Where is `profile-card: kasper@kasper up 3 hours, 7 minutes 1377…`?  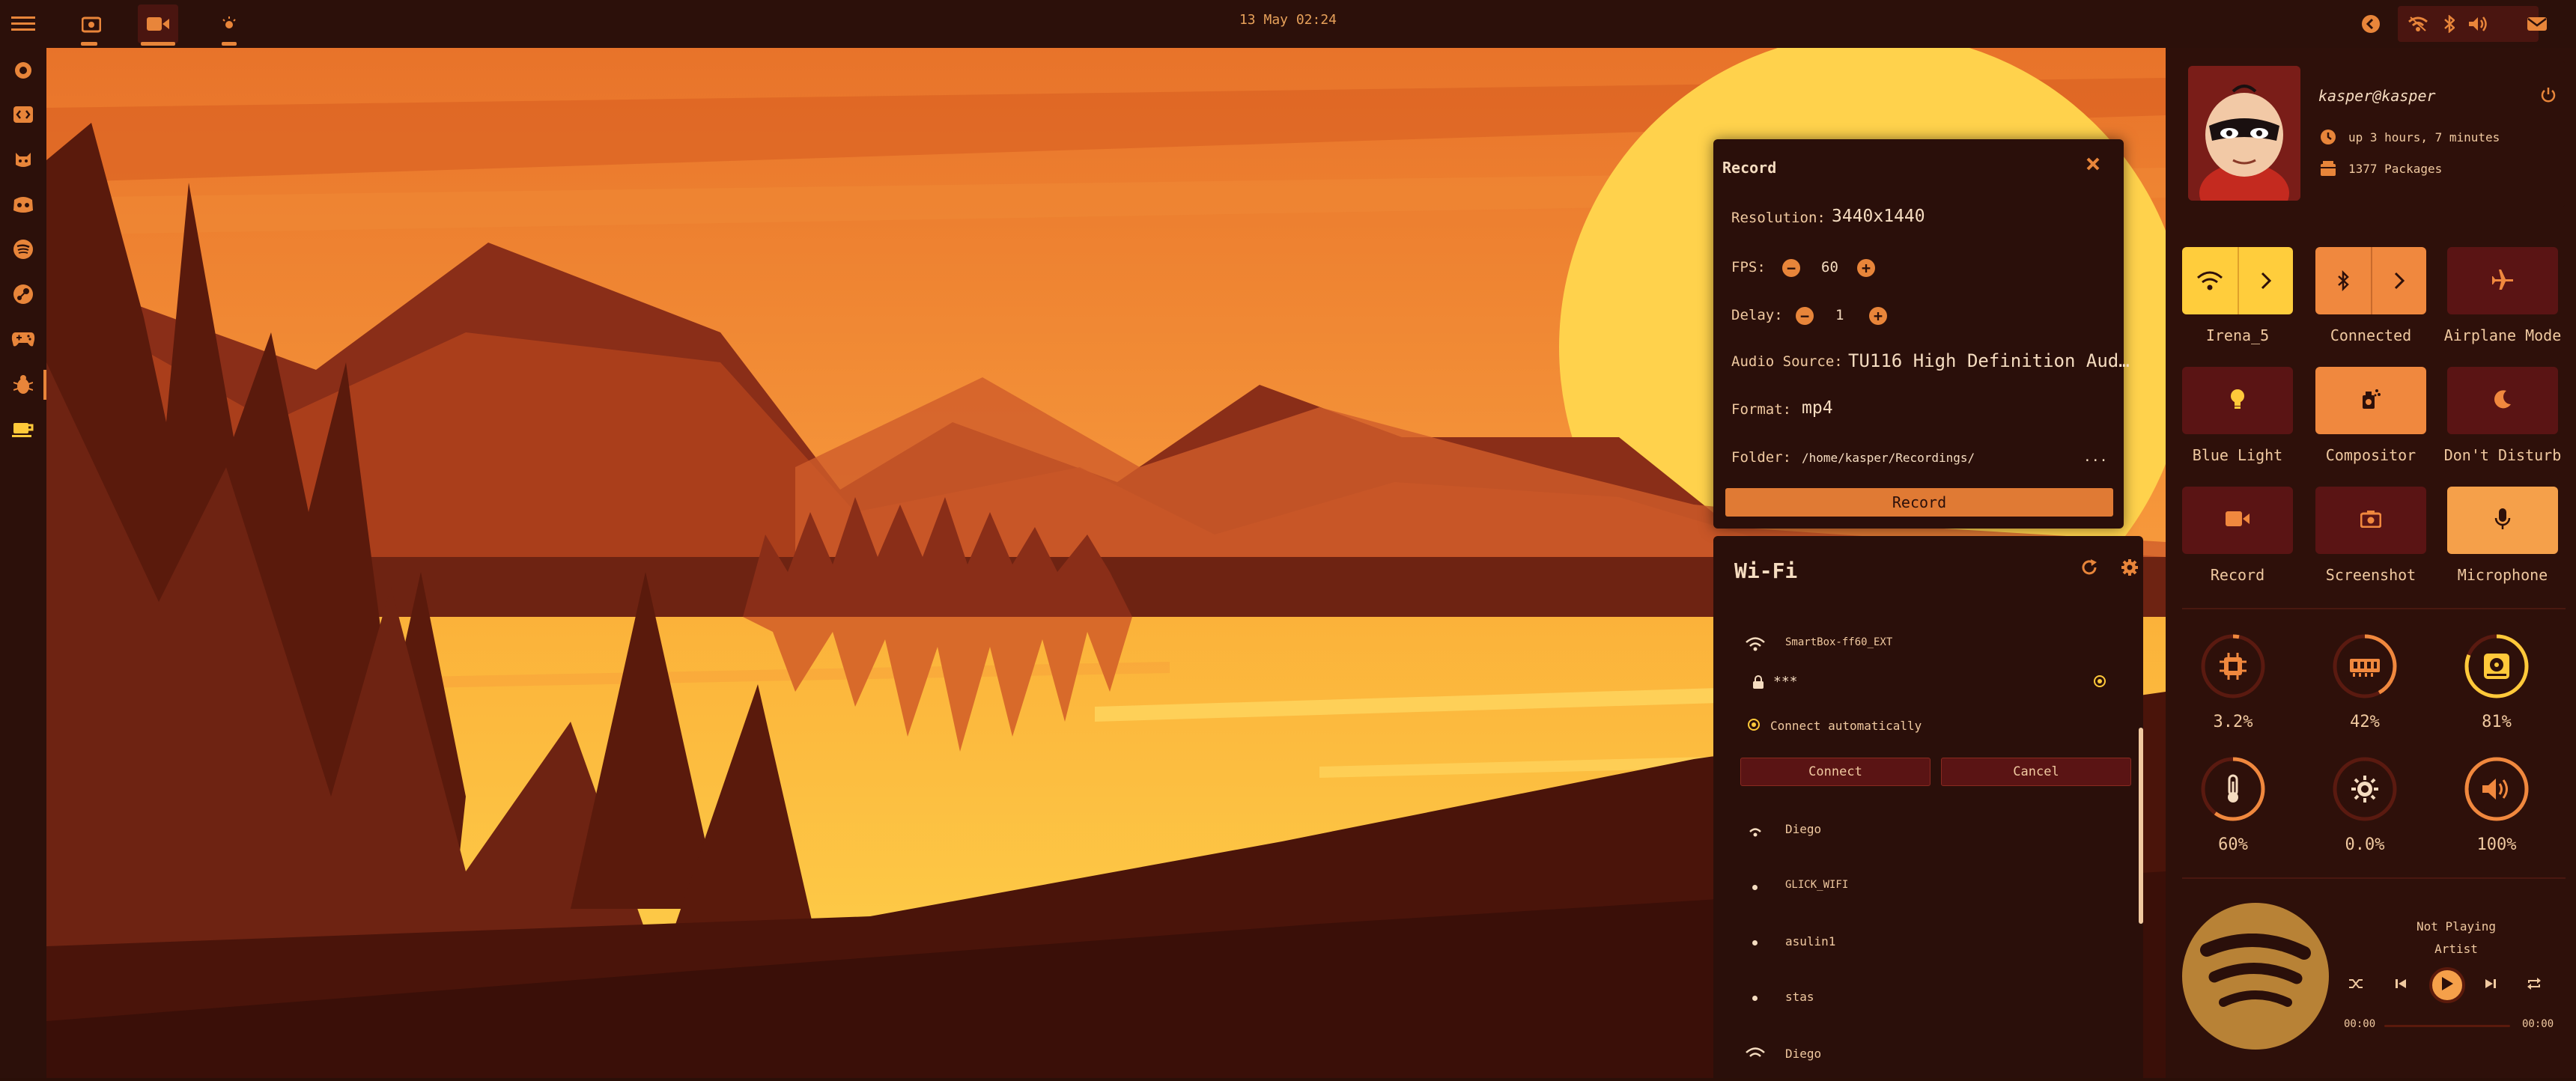
profile-card: kasper@kasper up 3 hours, 7 minutes 1377… is located at coordinates (2374, 134).